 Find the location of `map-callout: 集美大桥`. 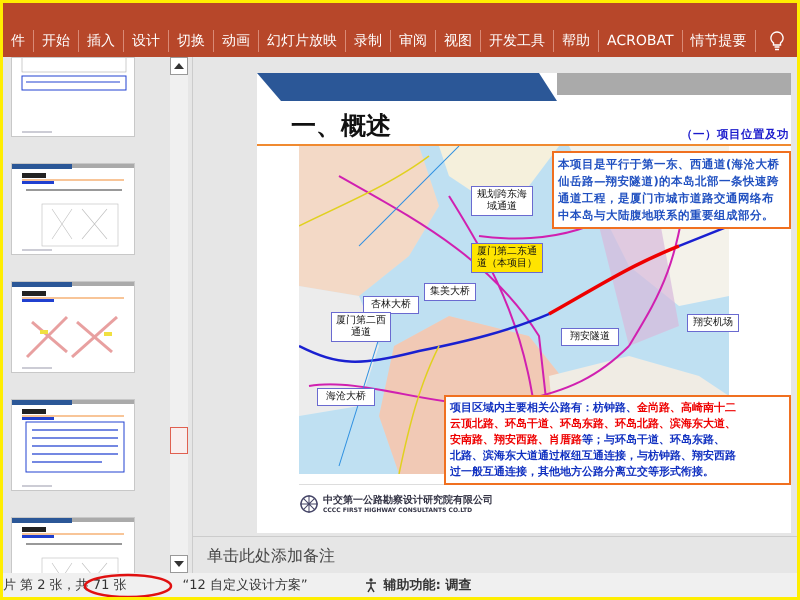

map-callout: 集美大桥 is located at coordinates (450, 292).